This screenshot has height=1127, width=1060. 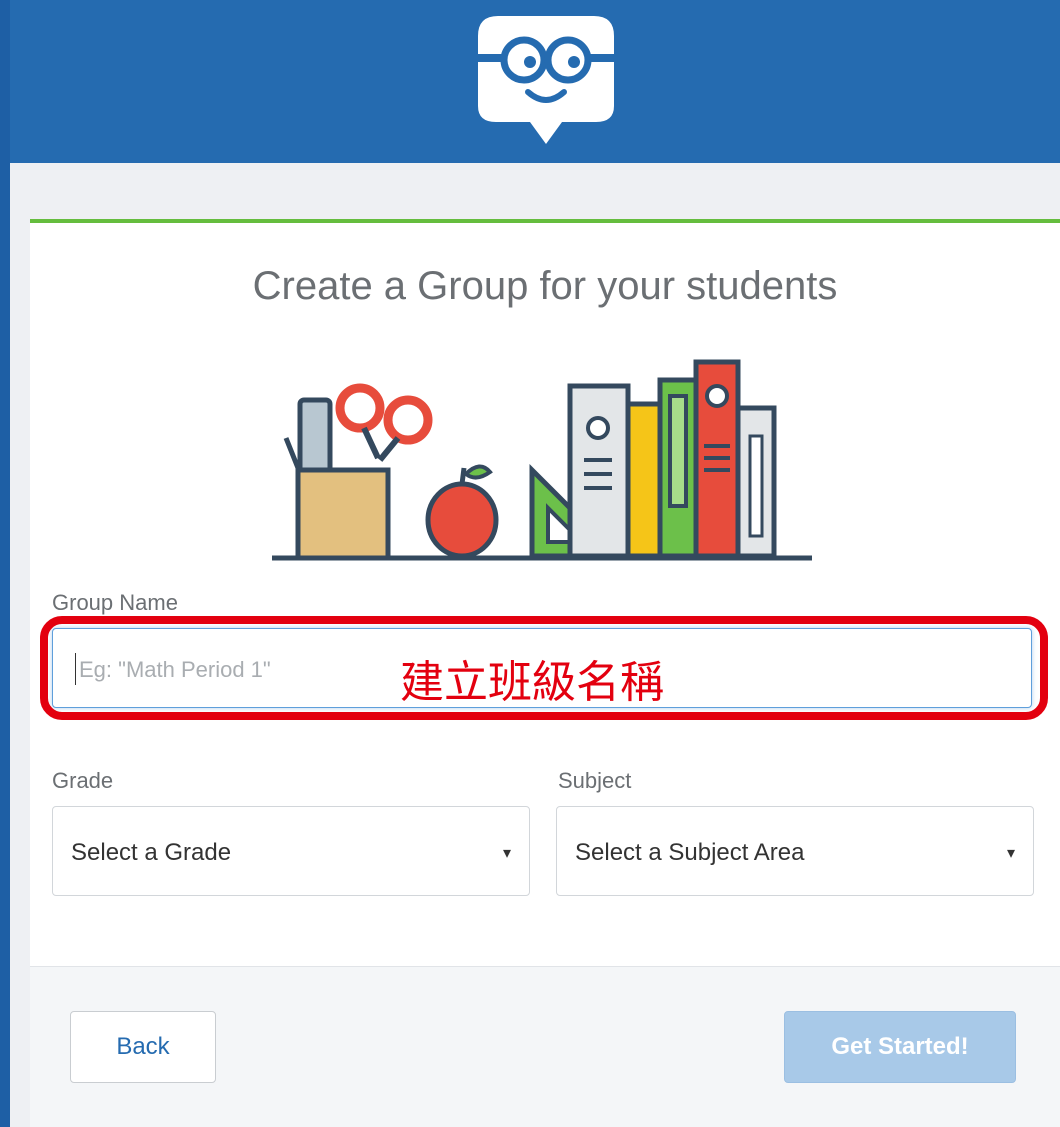 What do you see at coordinates (690, 852) in the screenshot?
I see `subject-select-value: Select a Subject Area` at bounding box center [690, 852].